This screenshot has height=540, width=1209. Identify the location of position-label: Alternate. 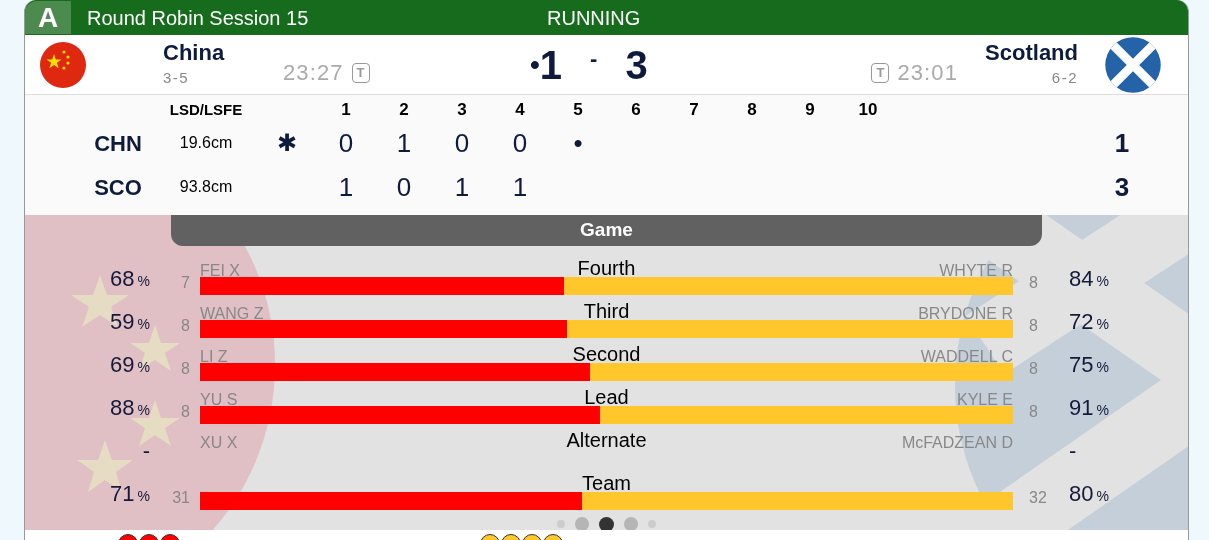
(606, 440).